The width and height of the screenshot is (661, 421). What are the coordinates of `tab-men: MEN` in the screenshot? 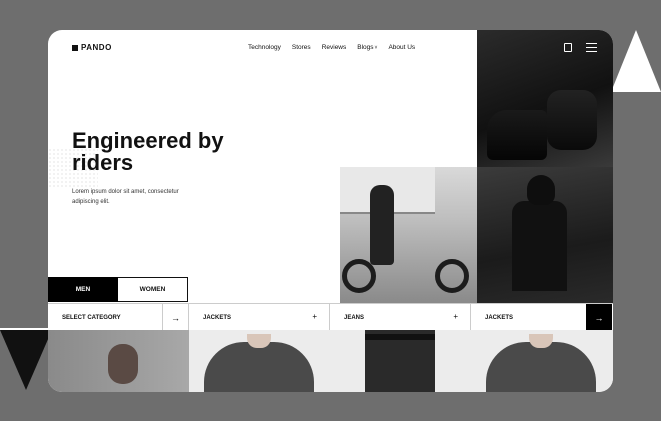 It's located at (83, 289).